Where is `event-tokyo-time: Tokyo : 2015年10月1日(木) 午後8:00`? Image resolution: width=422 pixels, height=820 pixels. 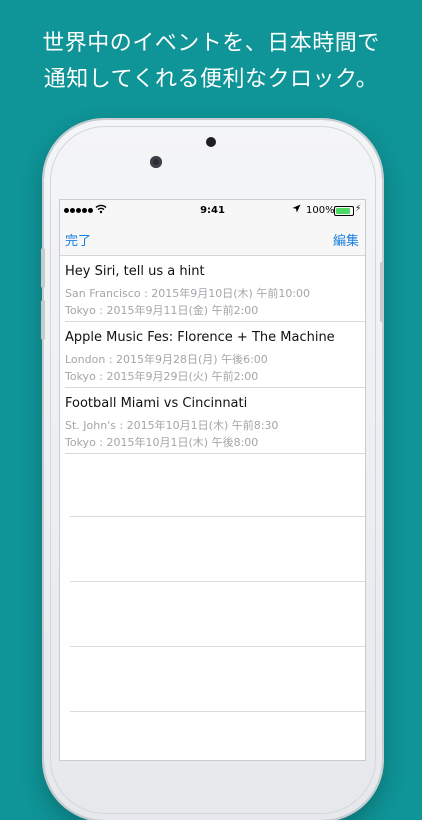
event-tokyo-time: Tokyo : 2015年10月1日(木) 午後8:00 is located at coordinates (162, 442).